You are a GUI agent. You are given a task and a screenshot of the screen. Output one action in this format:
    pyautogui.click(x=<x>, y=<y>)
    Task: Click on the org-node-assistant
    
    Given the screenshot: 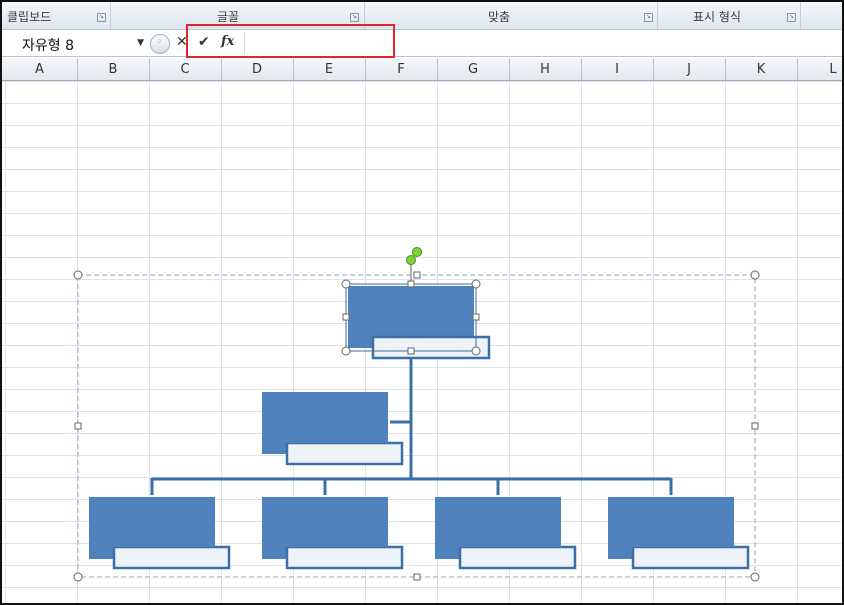 What is the action you would take?
    pyautogui.click(x=333, y=429)
    